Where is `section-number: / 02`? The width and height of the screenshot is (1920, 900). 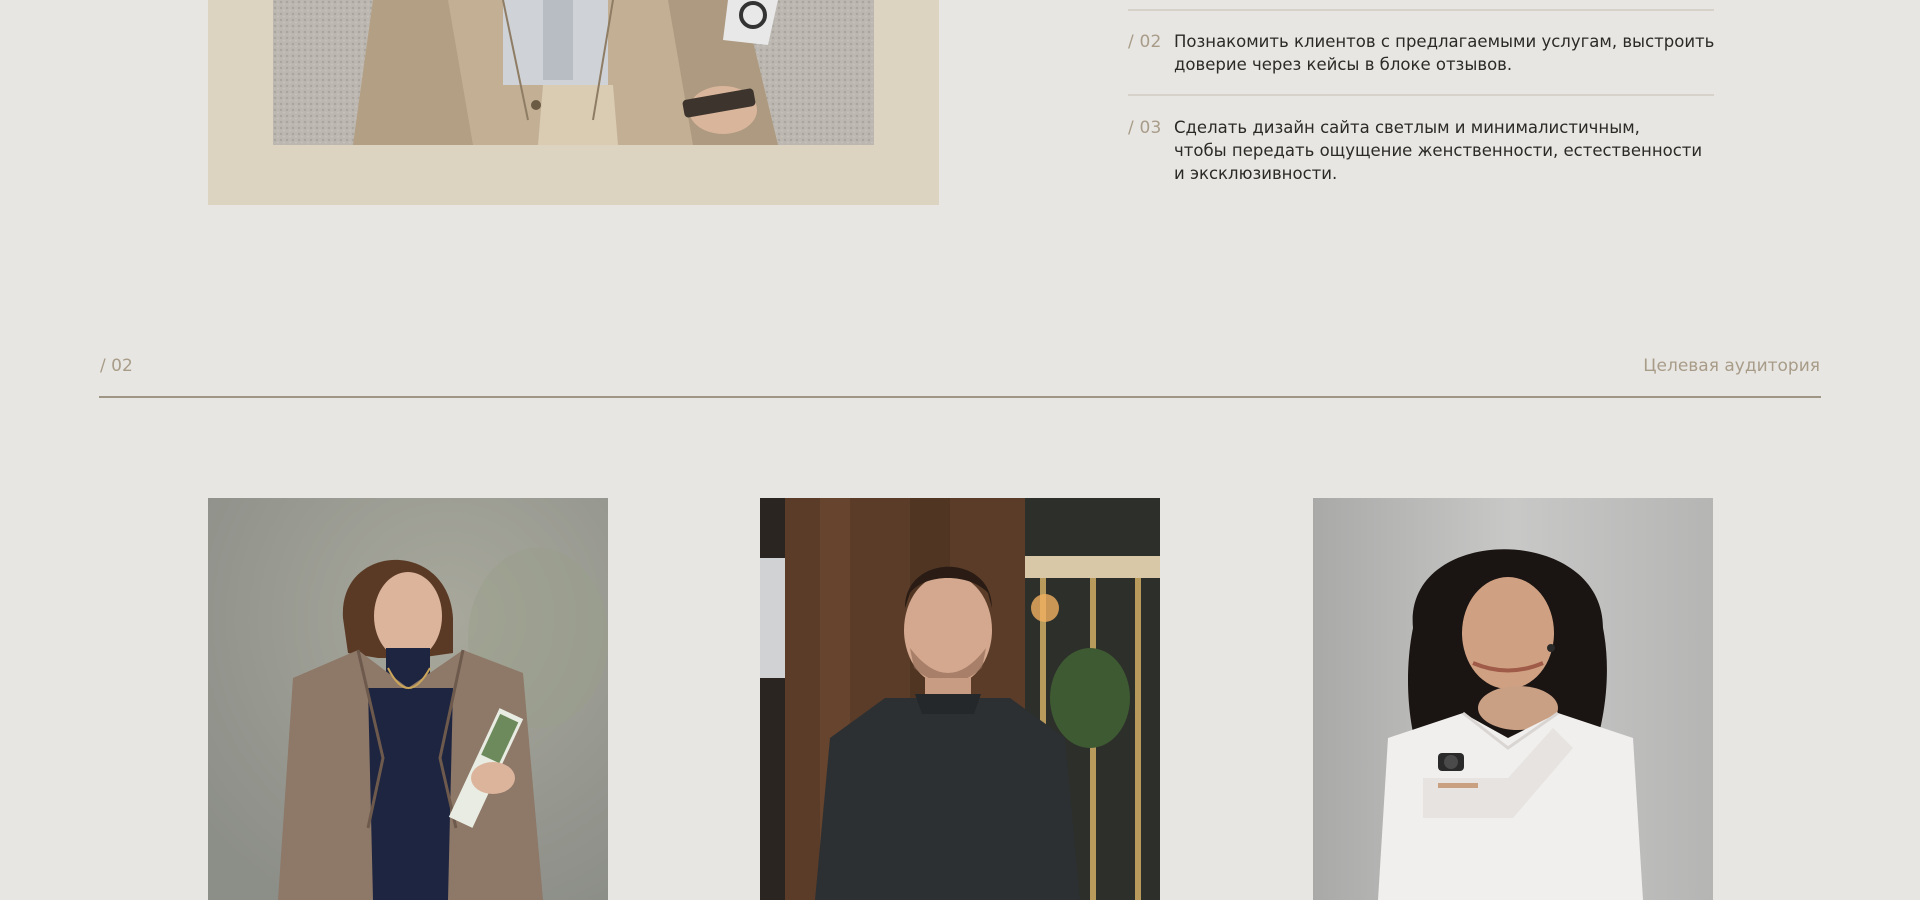
section-number: / 02 is located at coordinates (116, 366).